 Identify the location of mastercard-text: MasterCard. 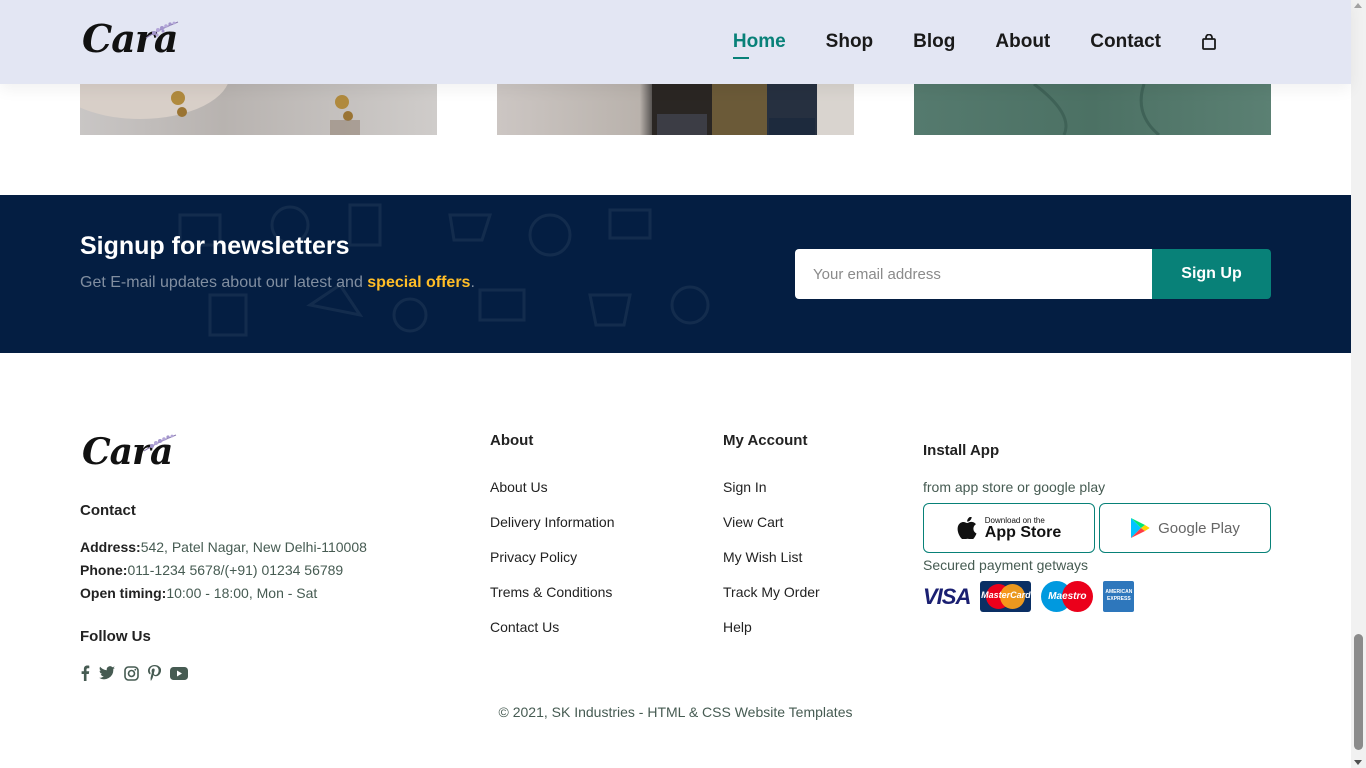
(1006, 595).